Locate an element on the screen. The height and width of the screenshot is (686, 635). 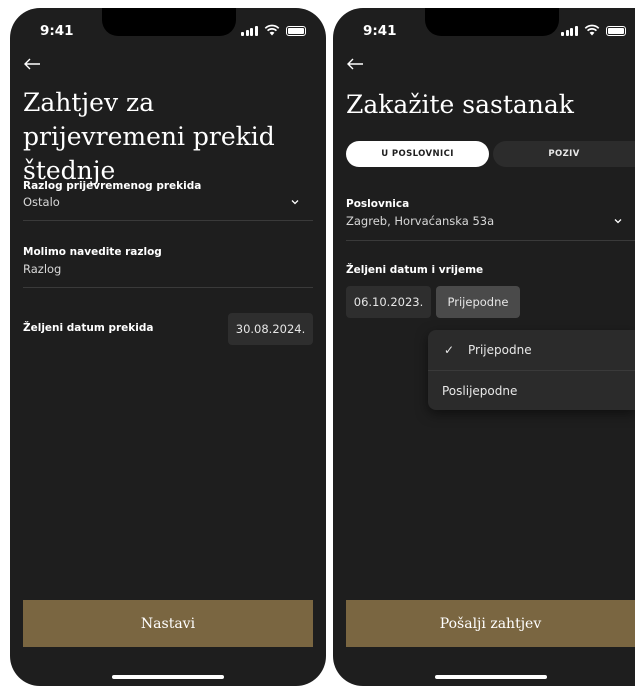
page-title: Zahtjev za prijevremeni prekid štednje is located at coordinates (149, 136).